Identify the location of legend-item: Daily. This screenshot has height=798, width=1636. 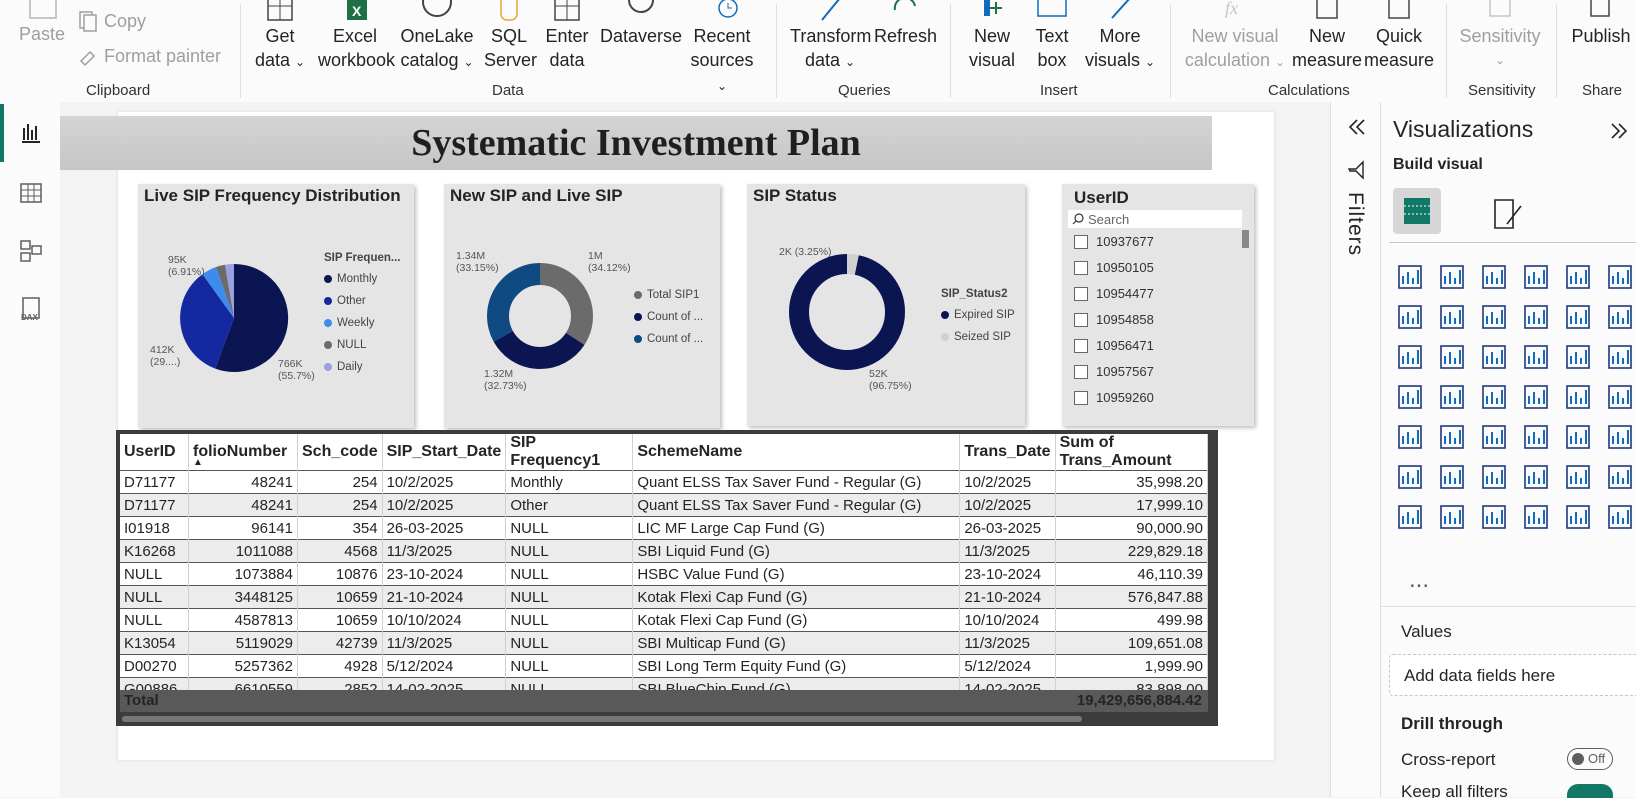
(362, 367).